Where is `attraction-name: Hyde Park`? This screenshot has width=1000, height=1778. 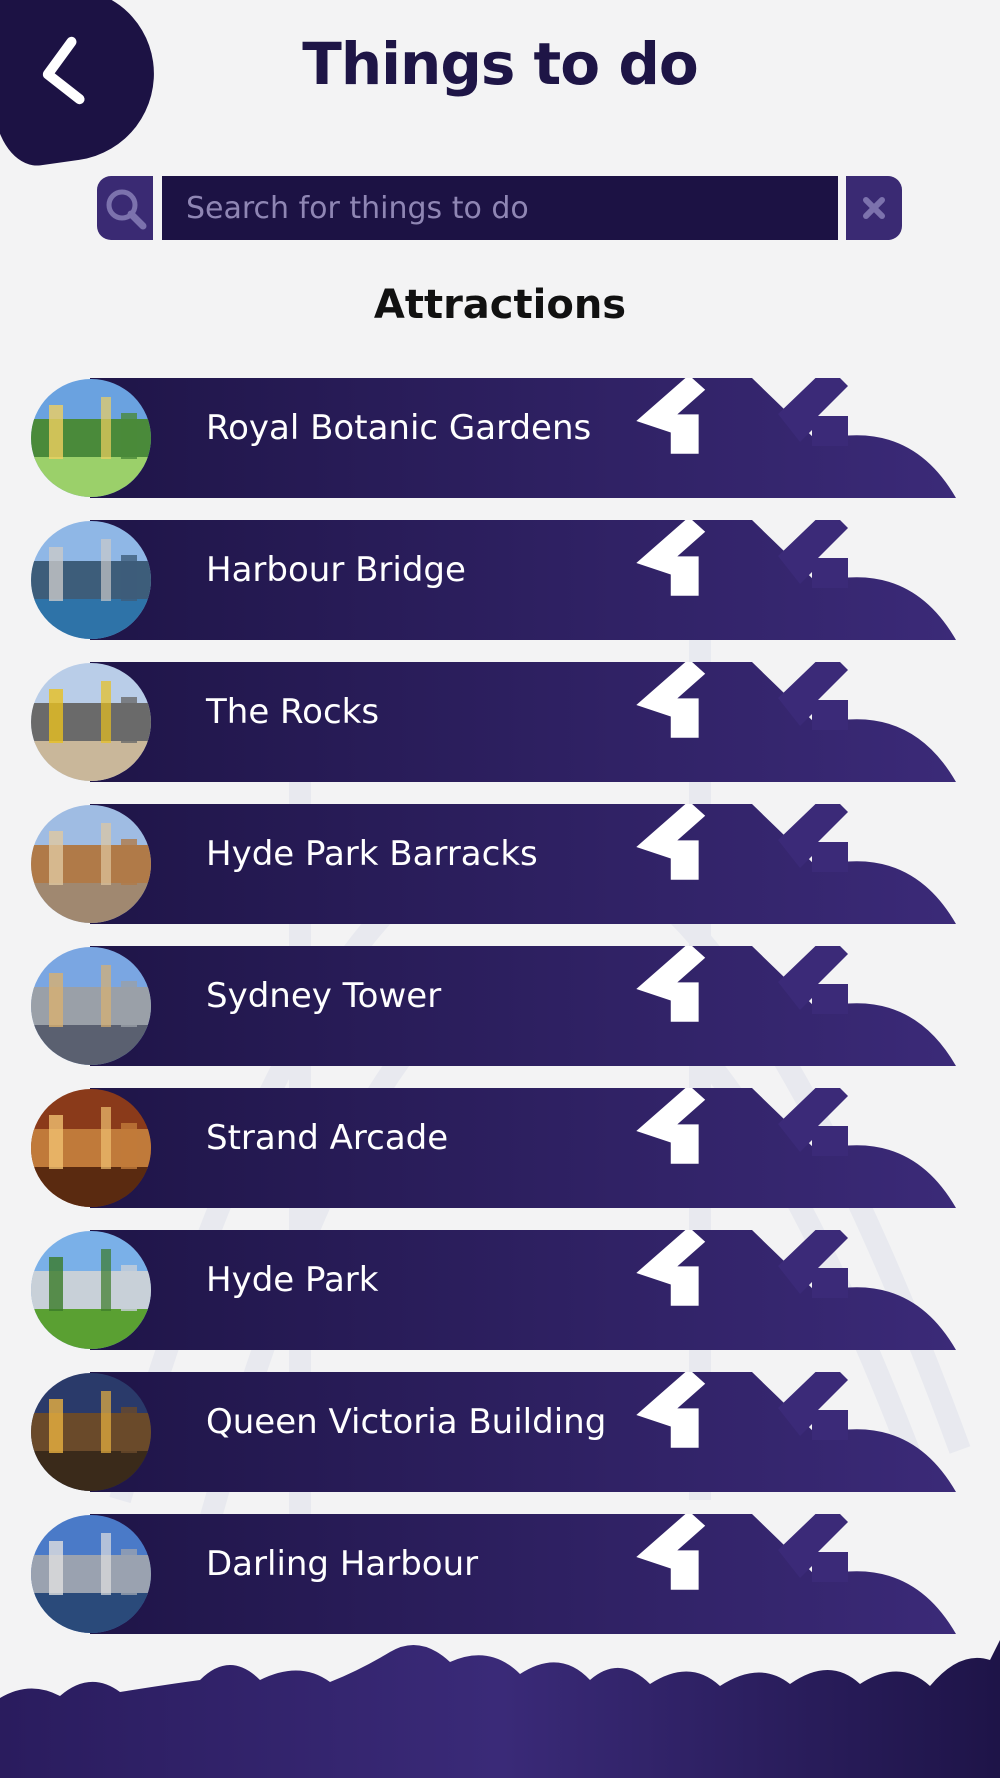 attraction-name: Hyde Park is located at coordinates (292, 1280).